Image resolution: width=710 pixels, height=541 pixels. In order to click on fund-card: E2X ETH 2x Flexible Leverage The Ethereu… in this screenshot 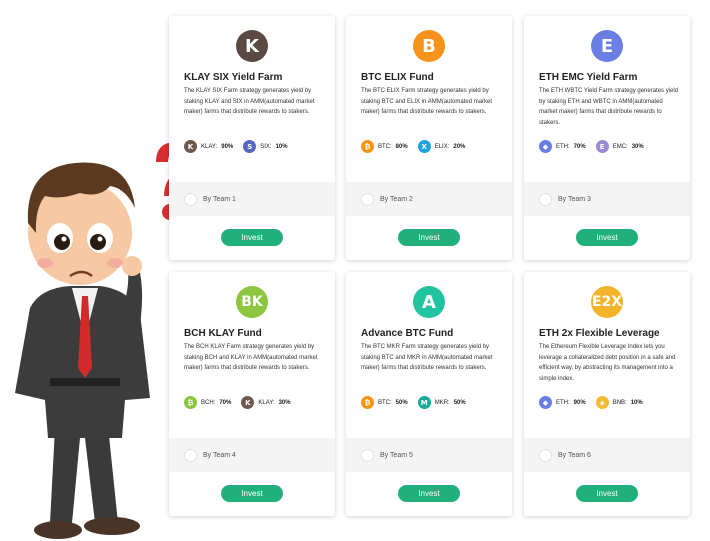, I will do `click(607, 394)`.